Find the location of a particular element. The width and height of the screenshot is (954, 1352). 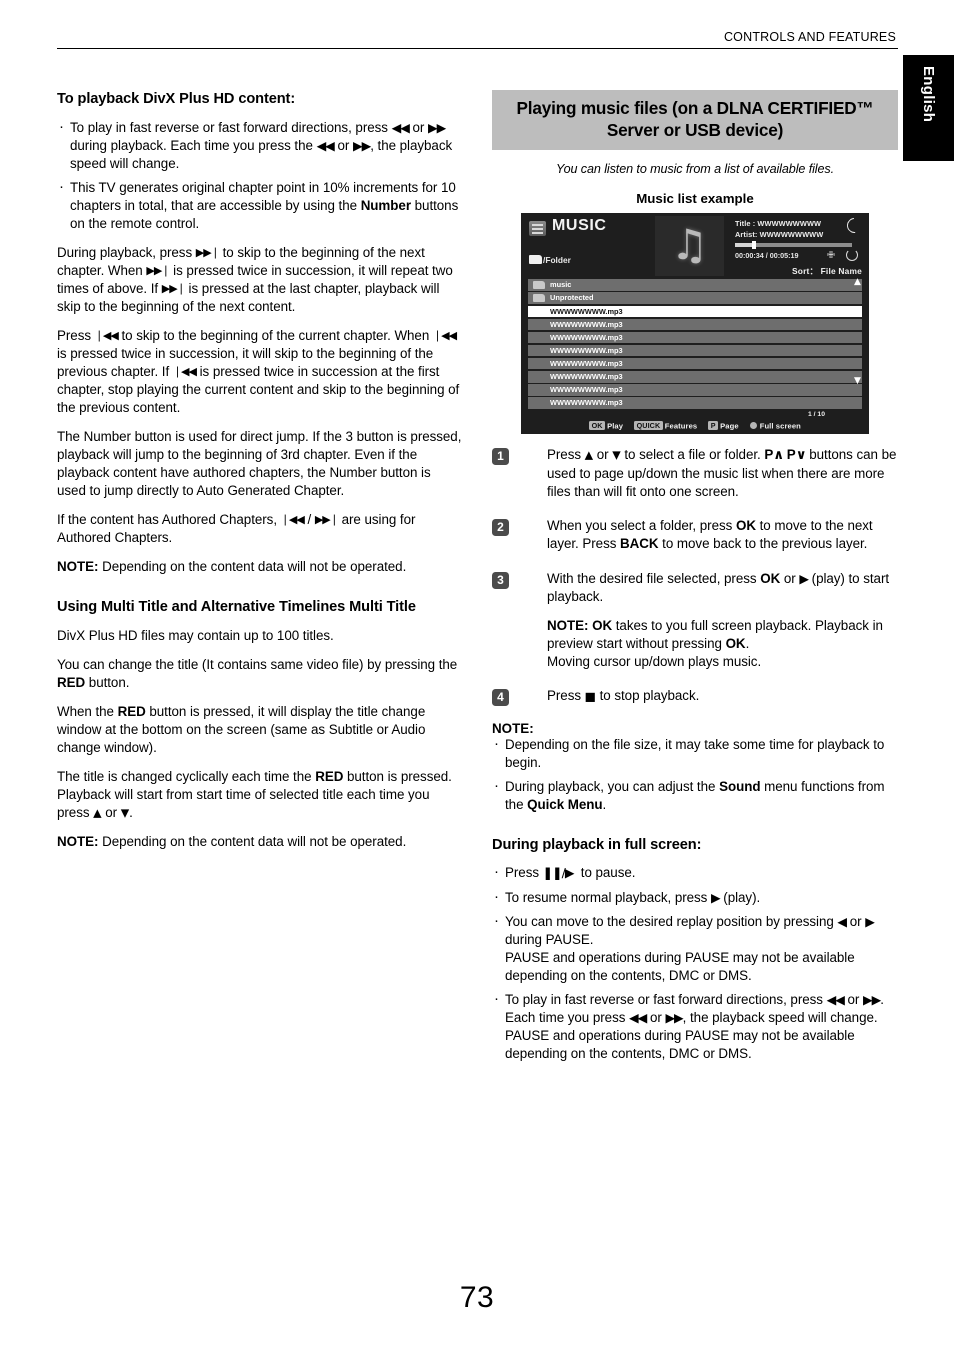

heading-full-screen-playback: During playback in full screen: is located at coordinates (597, 844).